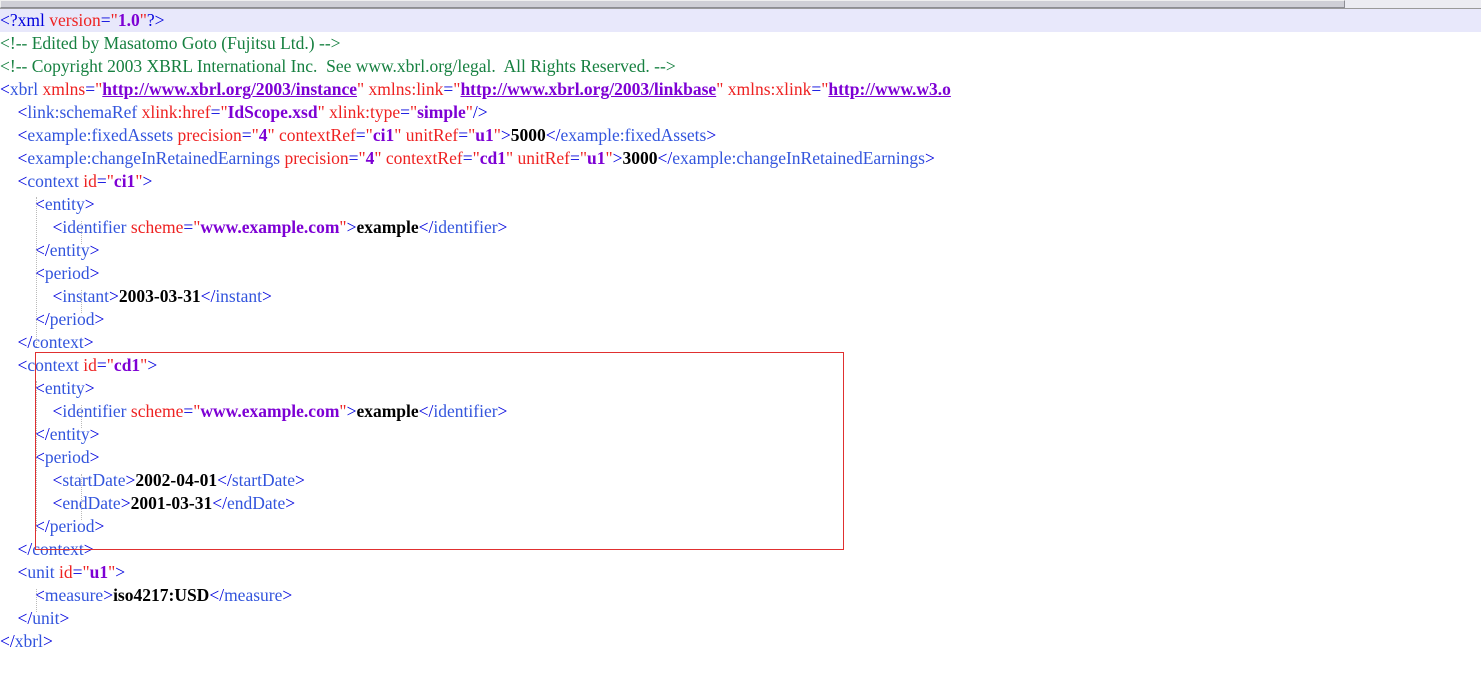 The width and height of the screenshot is (1481, 697). What do you see at coordinates (588, 89) in the screenshot?
I see `token-valurl: http://www.xbrl.org/2003/linkbase` at bounding box center [588, 89].